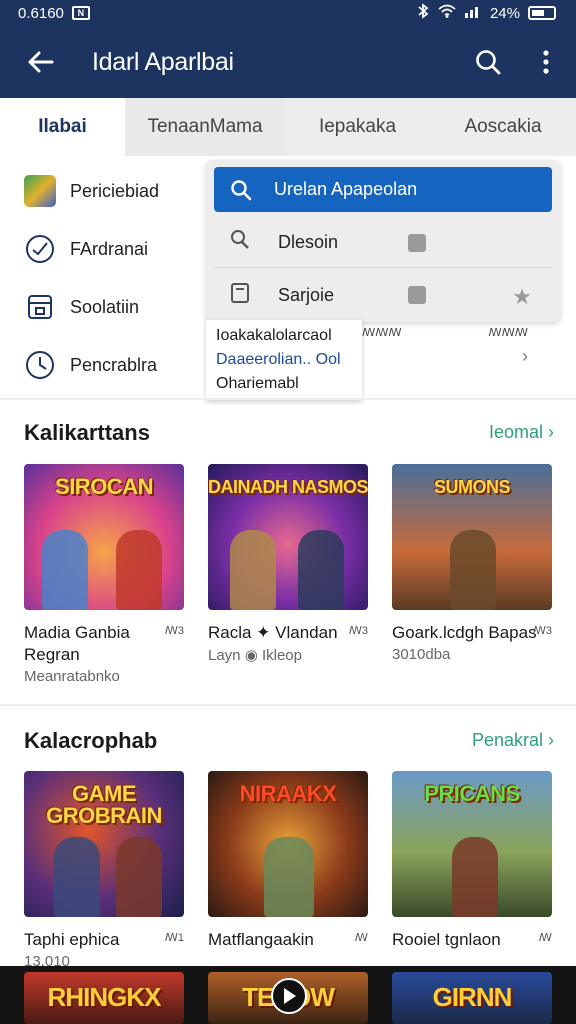 The width and height of the screenshot is (576, 1024). What do you see at coordinates (446, 939) in the screenshot?
I see `card-name: Rooiel tgnlaon` at bounding box center [446, 939].